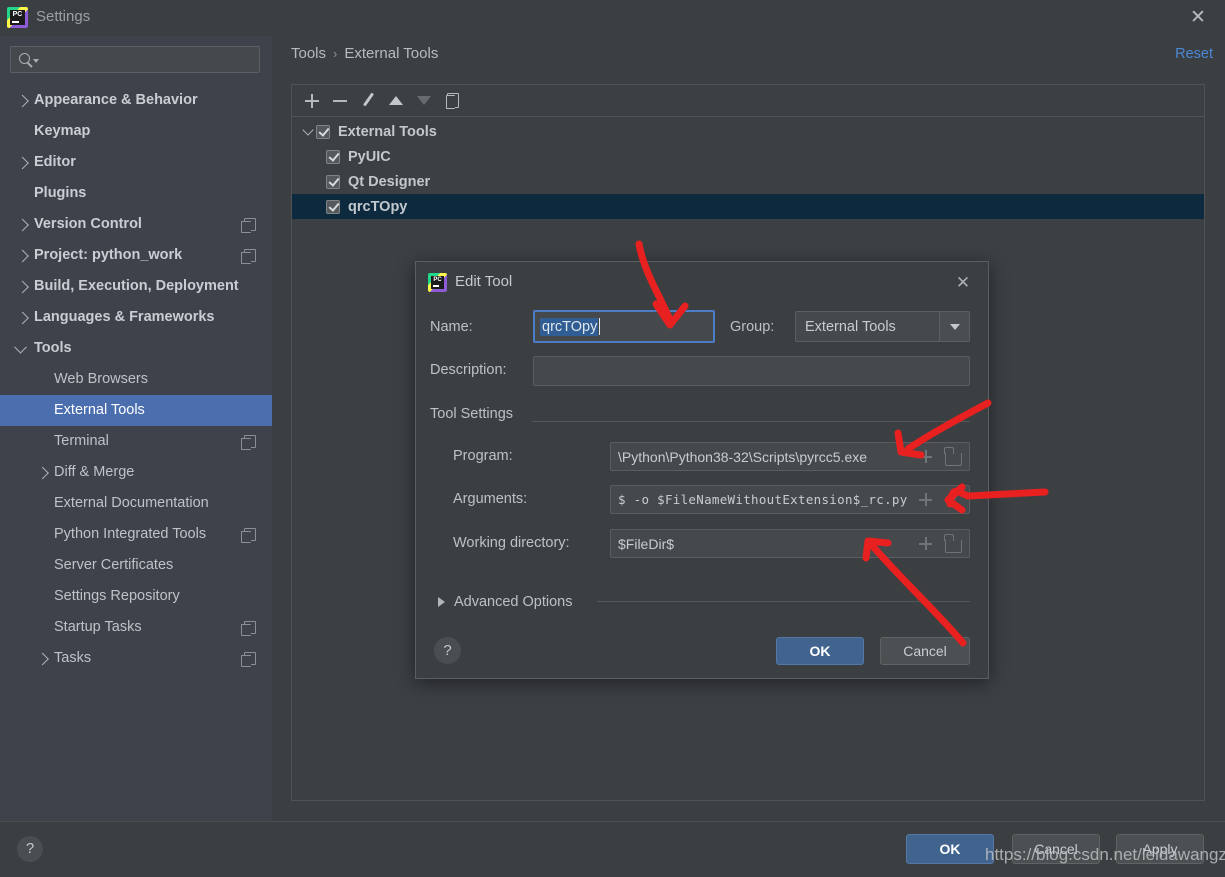 Image resolution: width=1225 pixels, height=877 pixels. I want to click on expand-editor-icon: ↙, so click(952, 500).